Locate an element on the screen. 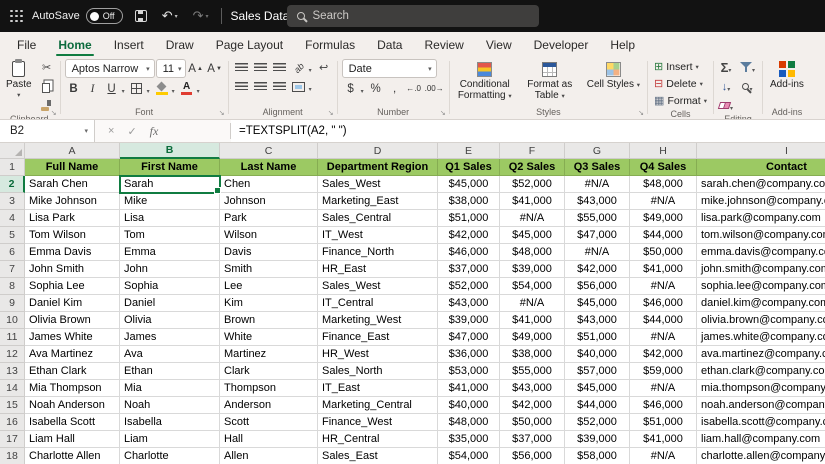  search-box: Search is located at coordinates (412, 16).